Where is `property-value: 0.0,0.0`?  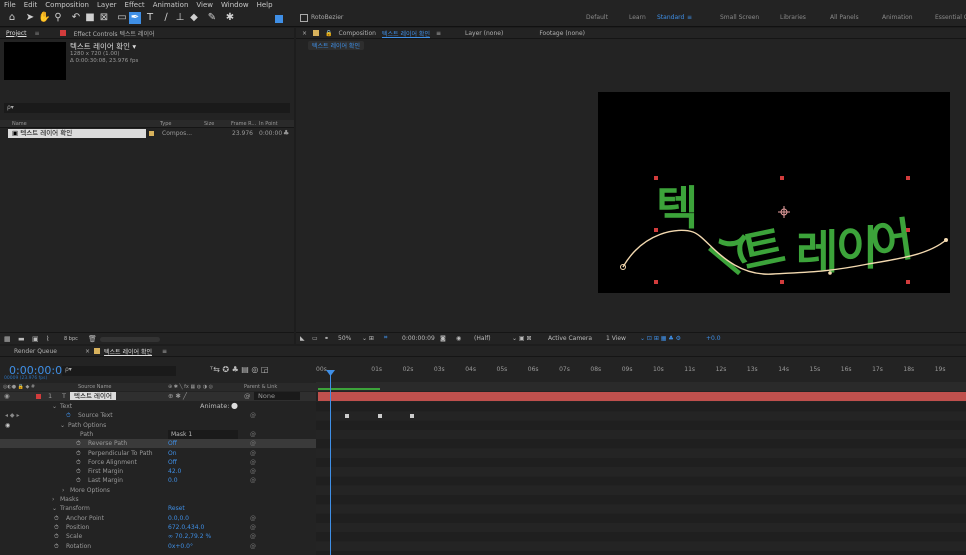 property-value: 0.0,0.0 is located at coordinates (178, 518).